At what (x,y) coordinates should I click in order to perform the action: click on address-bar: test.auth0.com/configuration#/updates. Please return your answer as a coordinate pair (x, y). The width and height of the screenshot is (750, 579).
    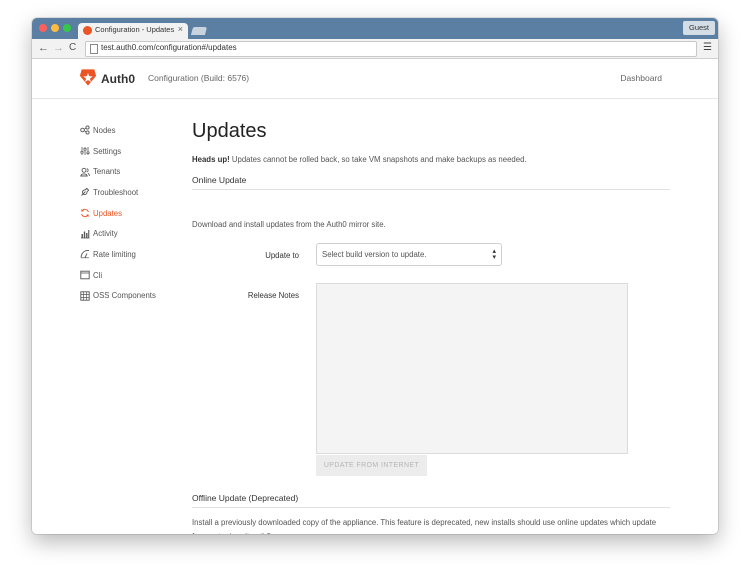
    Looking at the image, I should click on (391, 49).